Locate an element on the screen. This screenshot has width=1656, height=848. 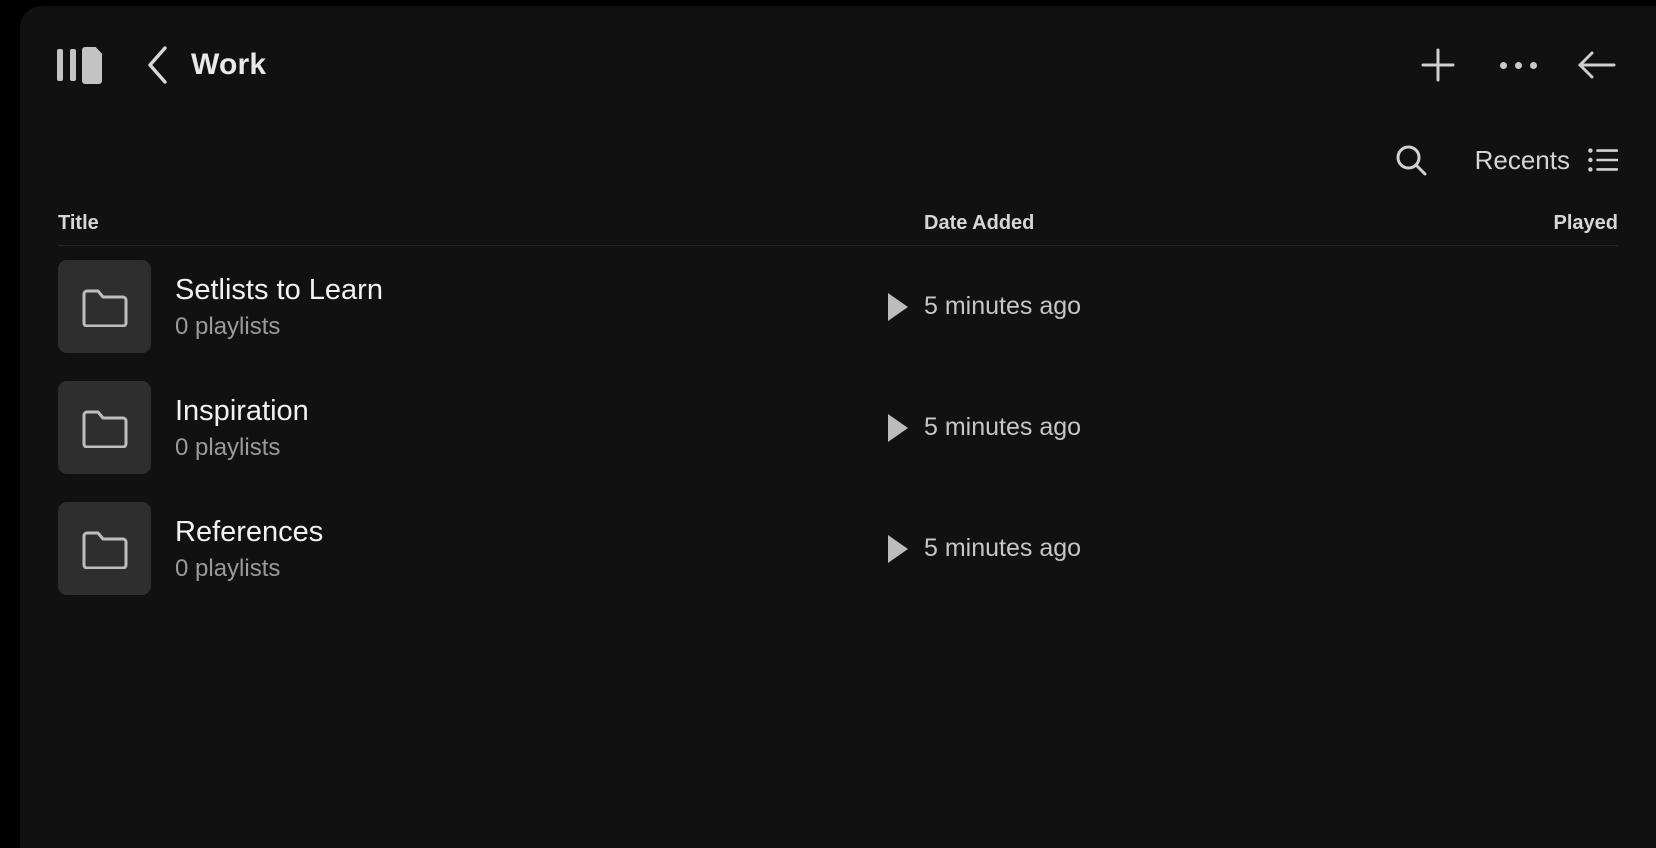
sort-order-label: Recents is located at coordinates (1522, 159).